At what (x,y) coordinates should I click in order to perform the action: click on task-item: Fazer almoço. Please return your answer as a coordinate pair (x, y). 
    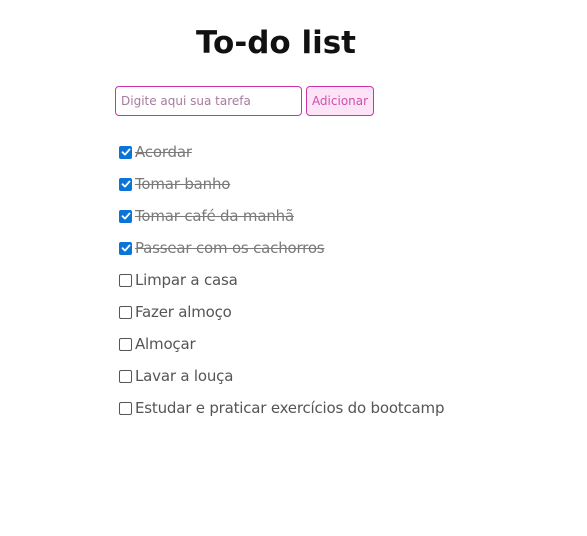
    Looking at the image, I should click on (281, 312).